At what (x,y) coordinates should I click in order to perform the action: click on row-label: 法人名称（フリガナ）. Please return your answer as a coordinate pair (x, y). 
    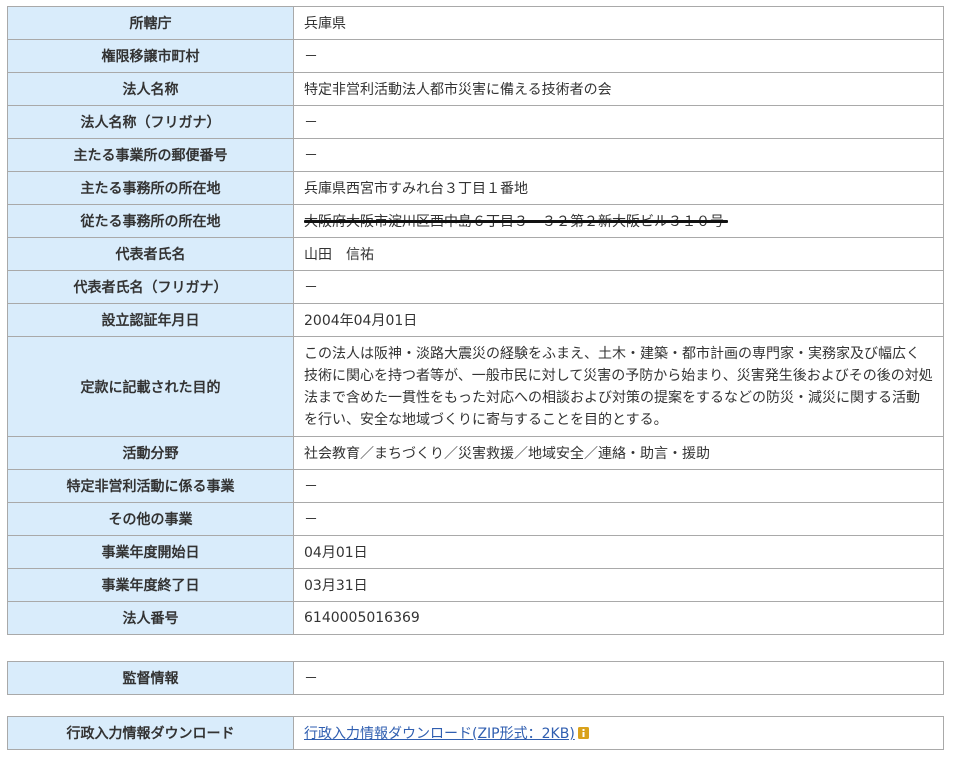
    Looking at the image, I should click on (150, 122).